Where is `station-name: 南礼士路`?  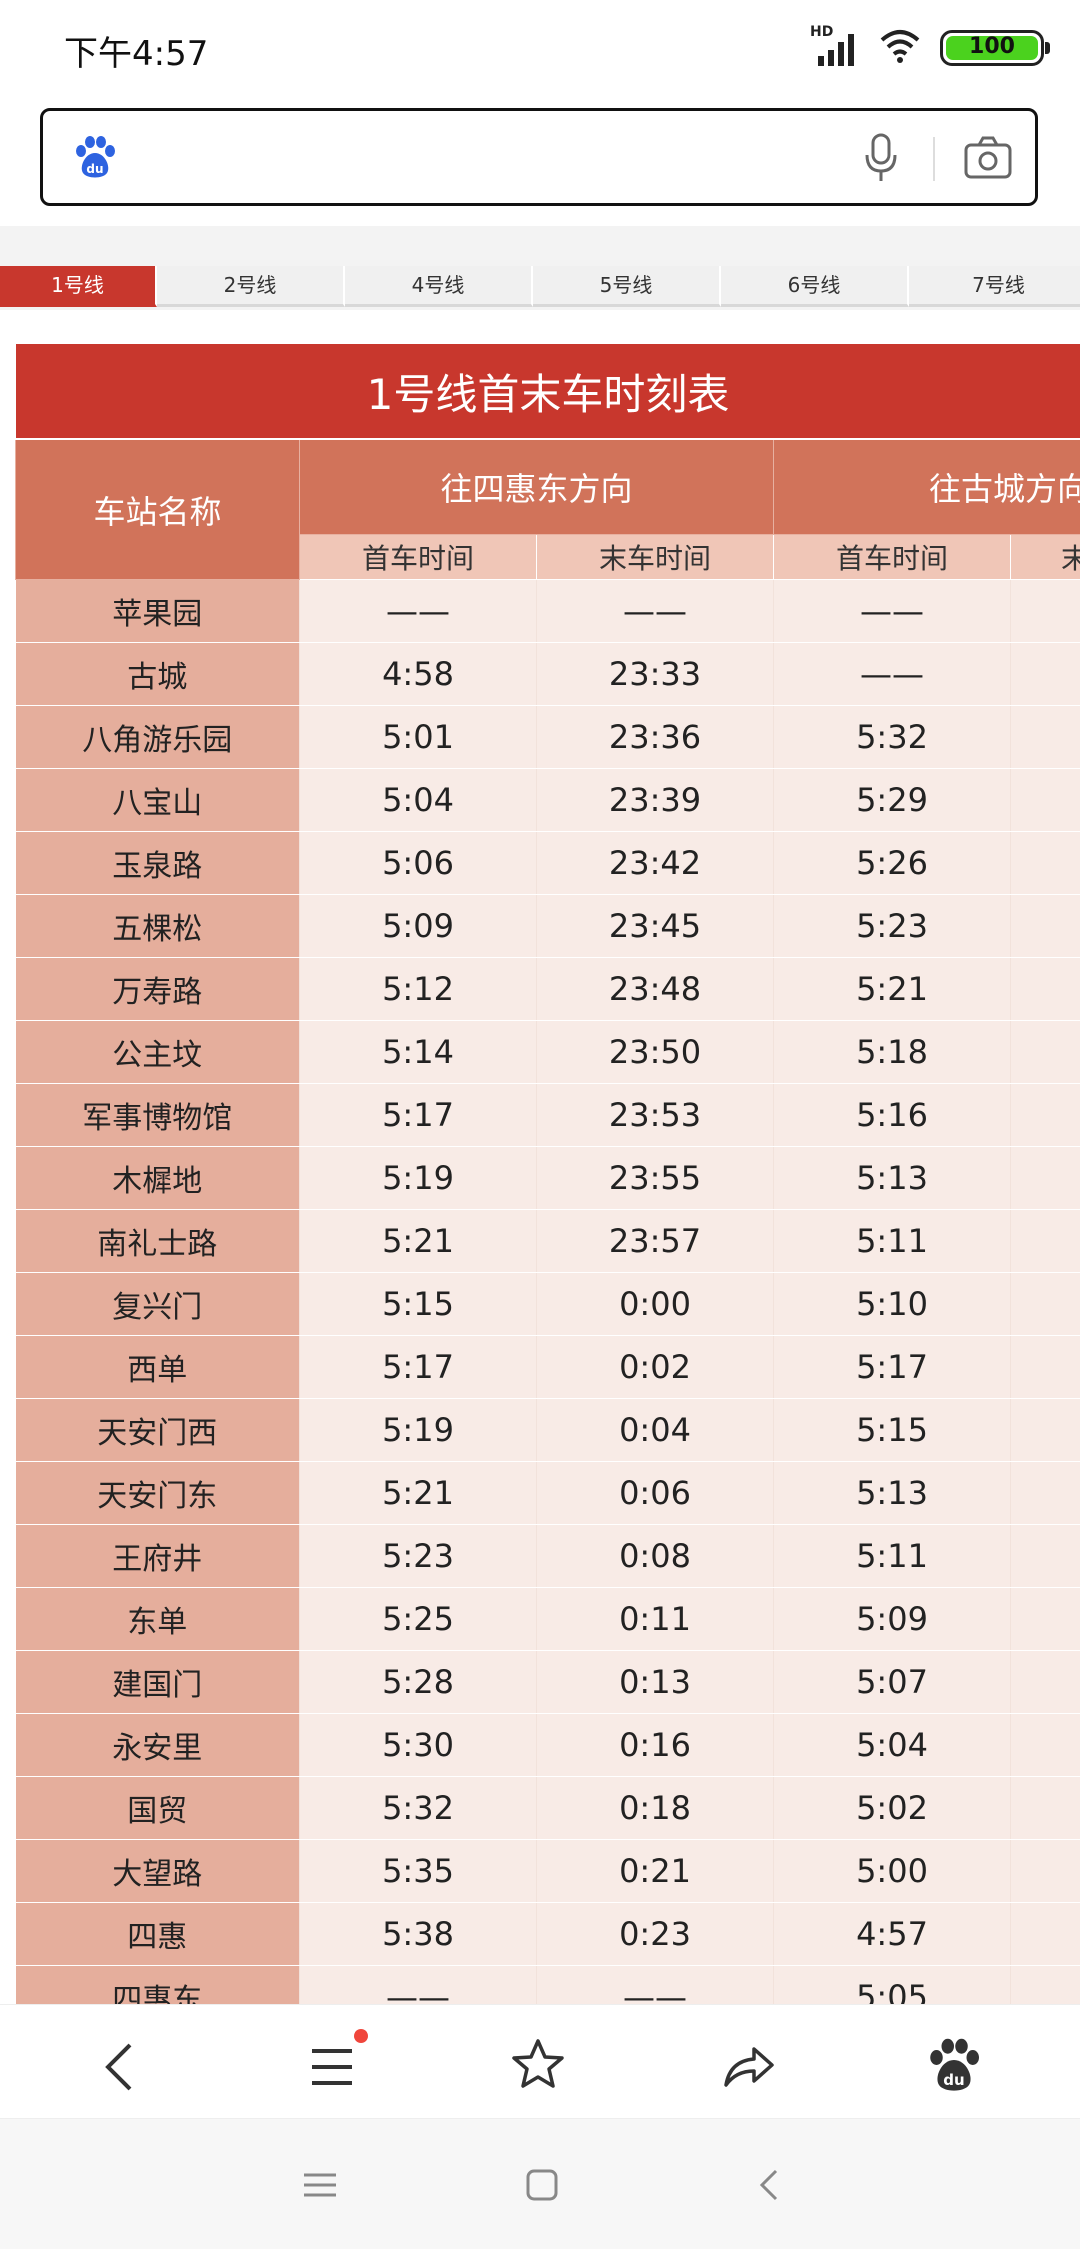
station-name: 南礼士路 is located at coordinates (158, 1241).